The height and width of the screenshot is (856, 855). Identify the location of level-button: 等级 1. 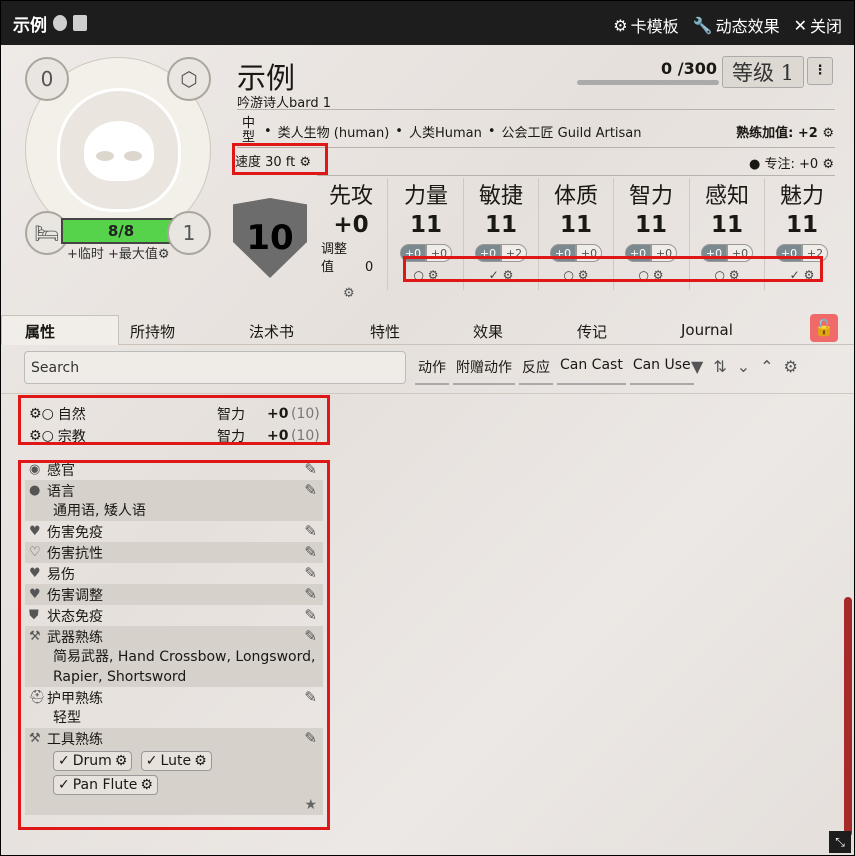
(763, 72).